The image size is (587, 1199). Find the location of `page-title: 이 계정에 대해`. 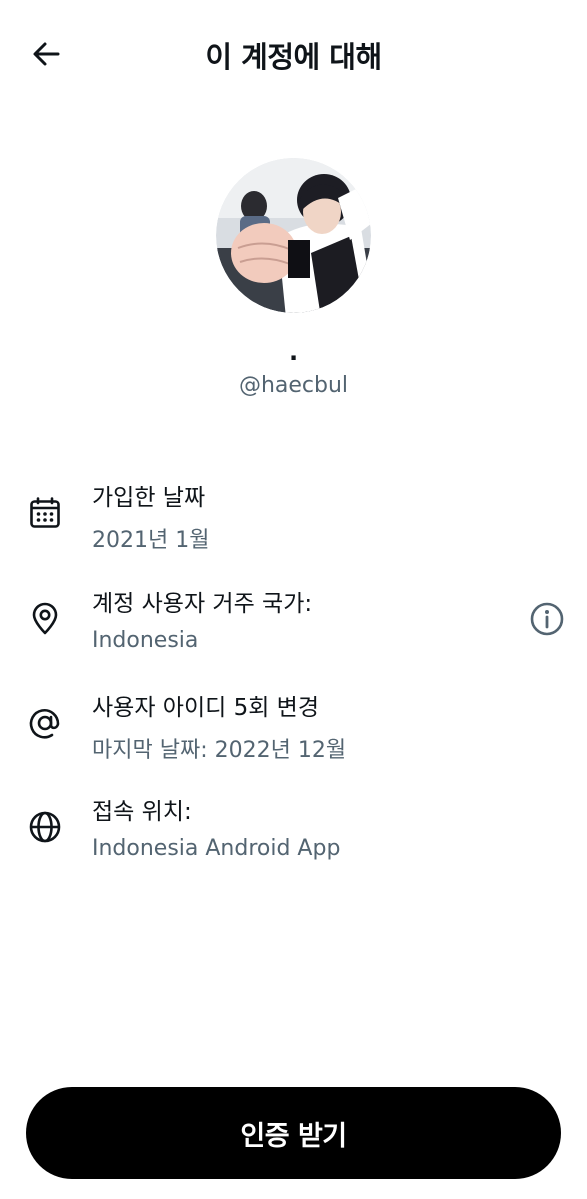

page-title: 이 계정에 대해 is located at coordinates (293, 57).